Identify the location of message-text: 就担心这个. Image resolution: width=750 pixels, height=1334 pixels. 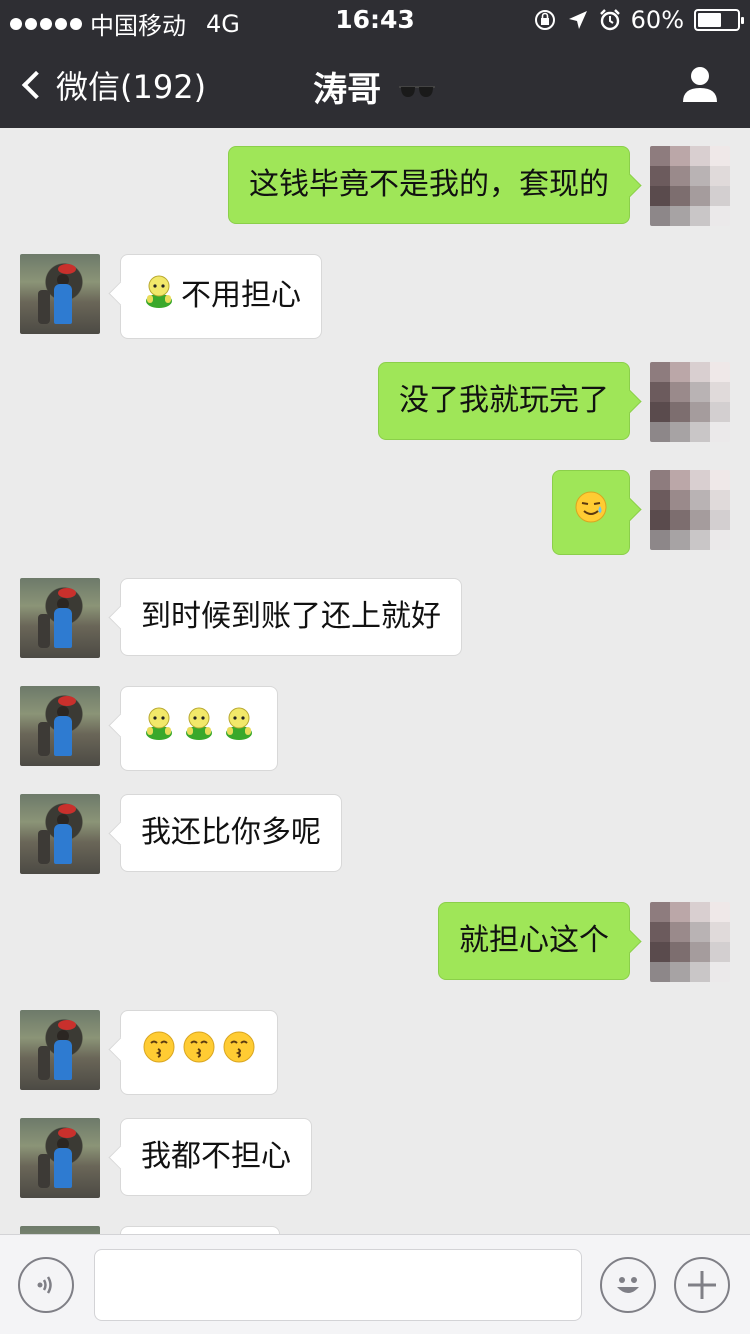
(534, 940).